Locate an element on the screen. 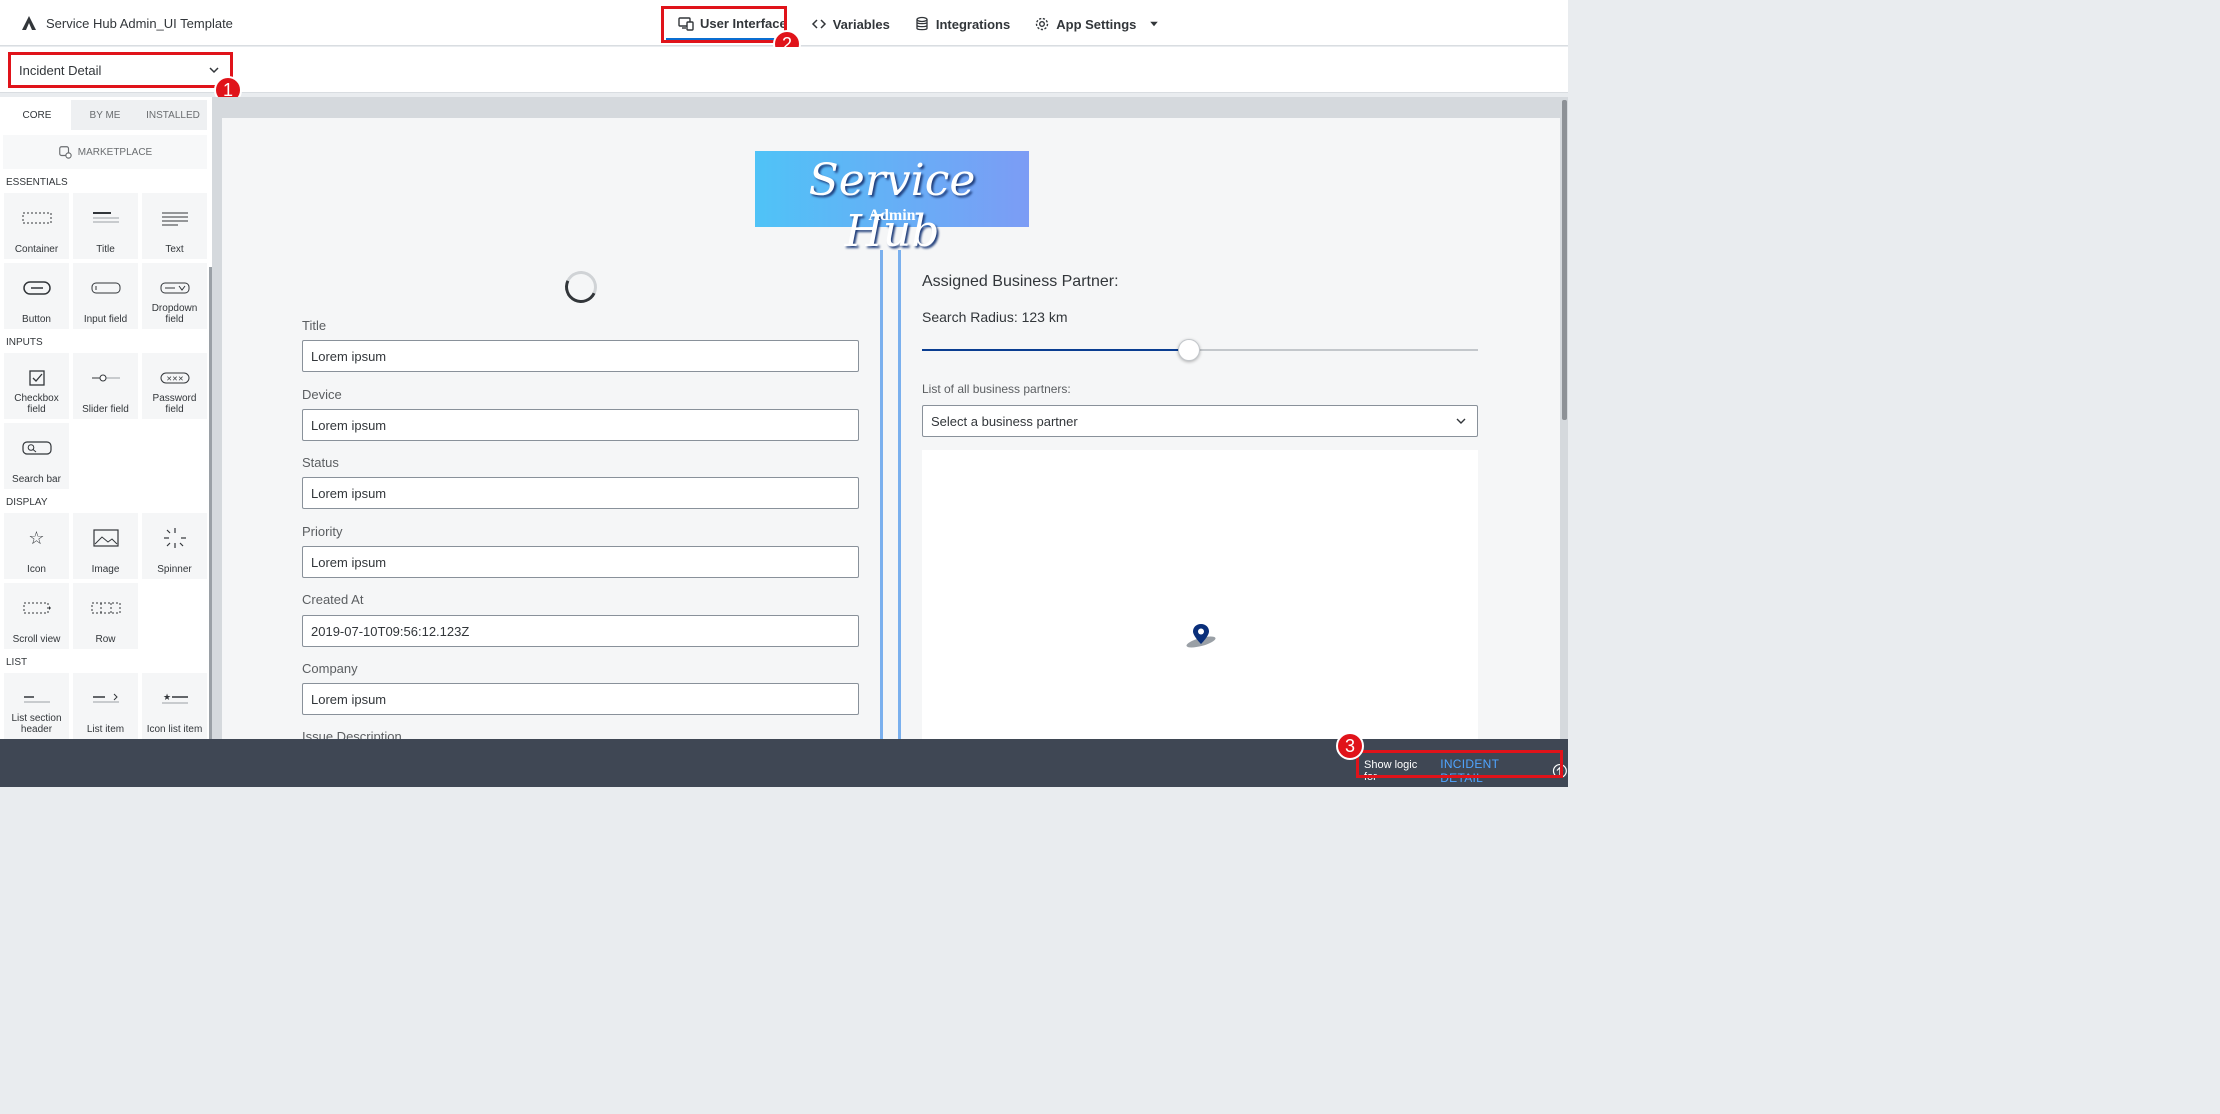 The width and height of the screenshot is (2220, 1114). row-icon is located at coordinates (106, 608).